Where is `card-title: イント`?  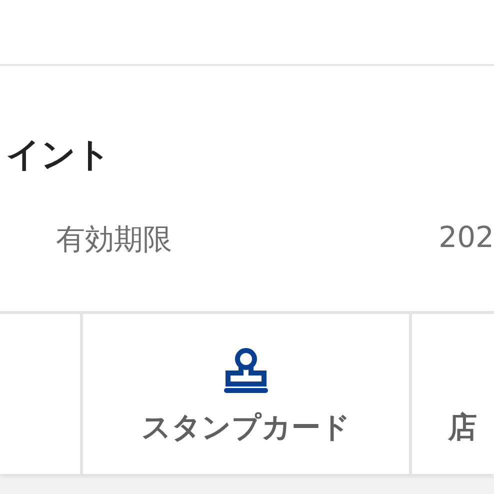 card-title: イント is located at coordinates (58, 155).